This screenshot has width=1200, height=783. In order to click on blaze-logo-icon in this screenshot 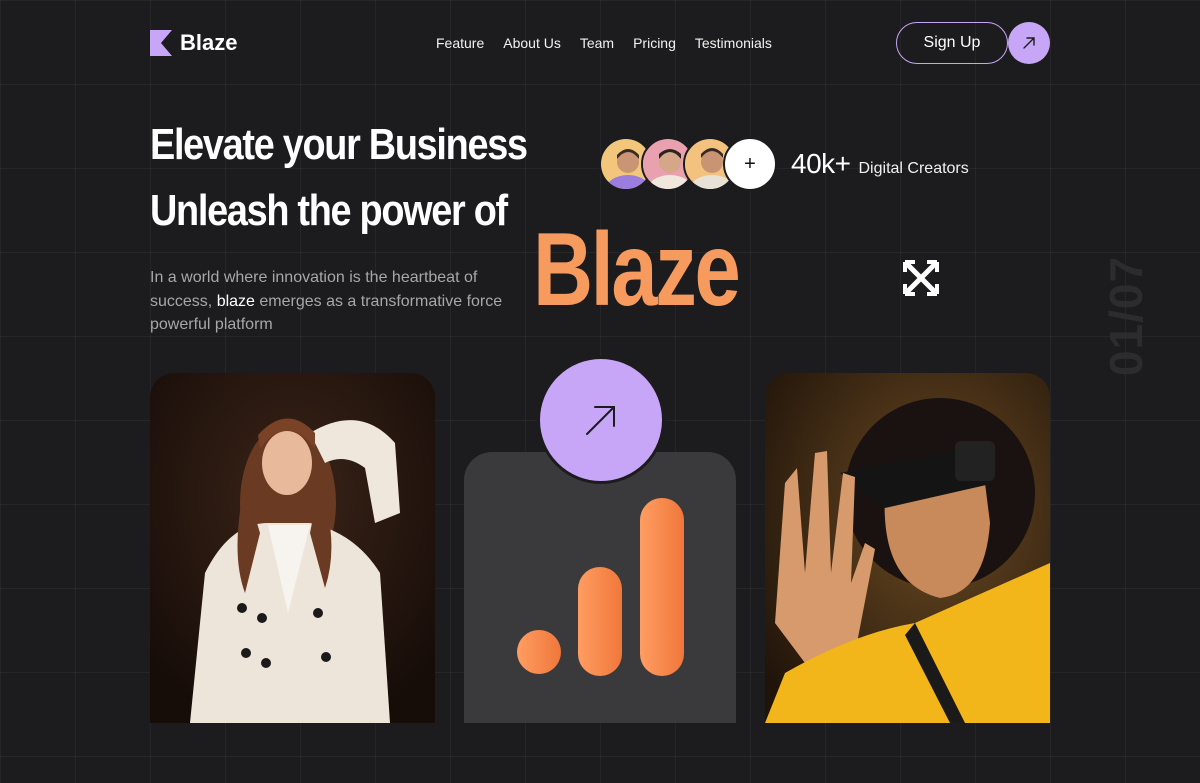, I will do `click(161, 43)`.